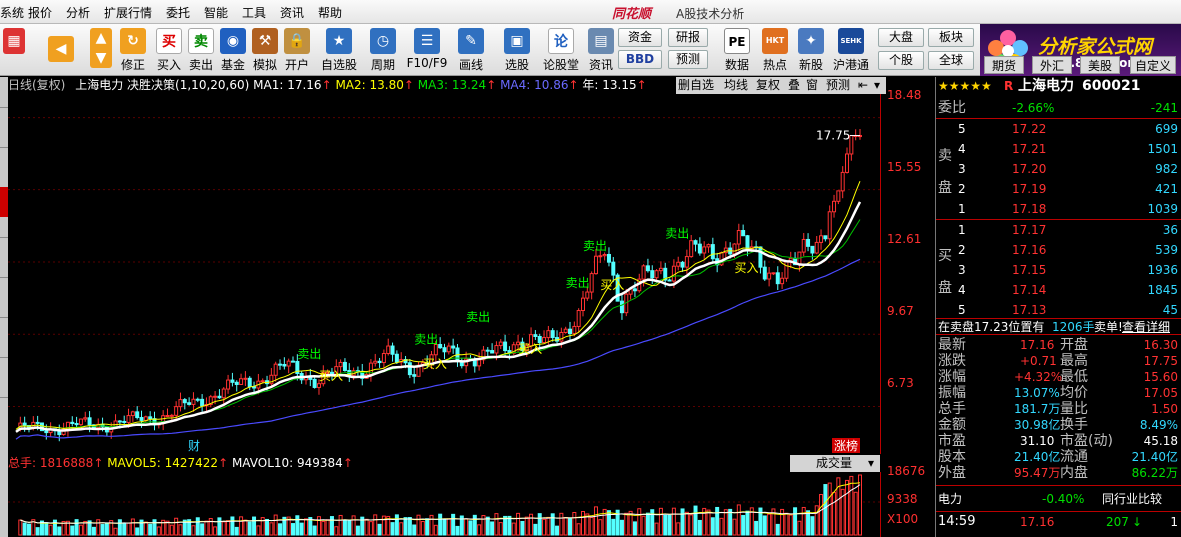 This screenshot has width=1181, height=537. I want to click on new-stock-button: ✦ 新股, so click(811, 50).